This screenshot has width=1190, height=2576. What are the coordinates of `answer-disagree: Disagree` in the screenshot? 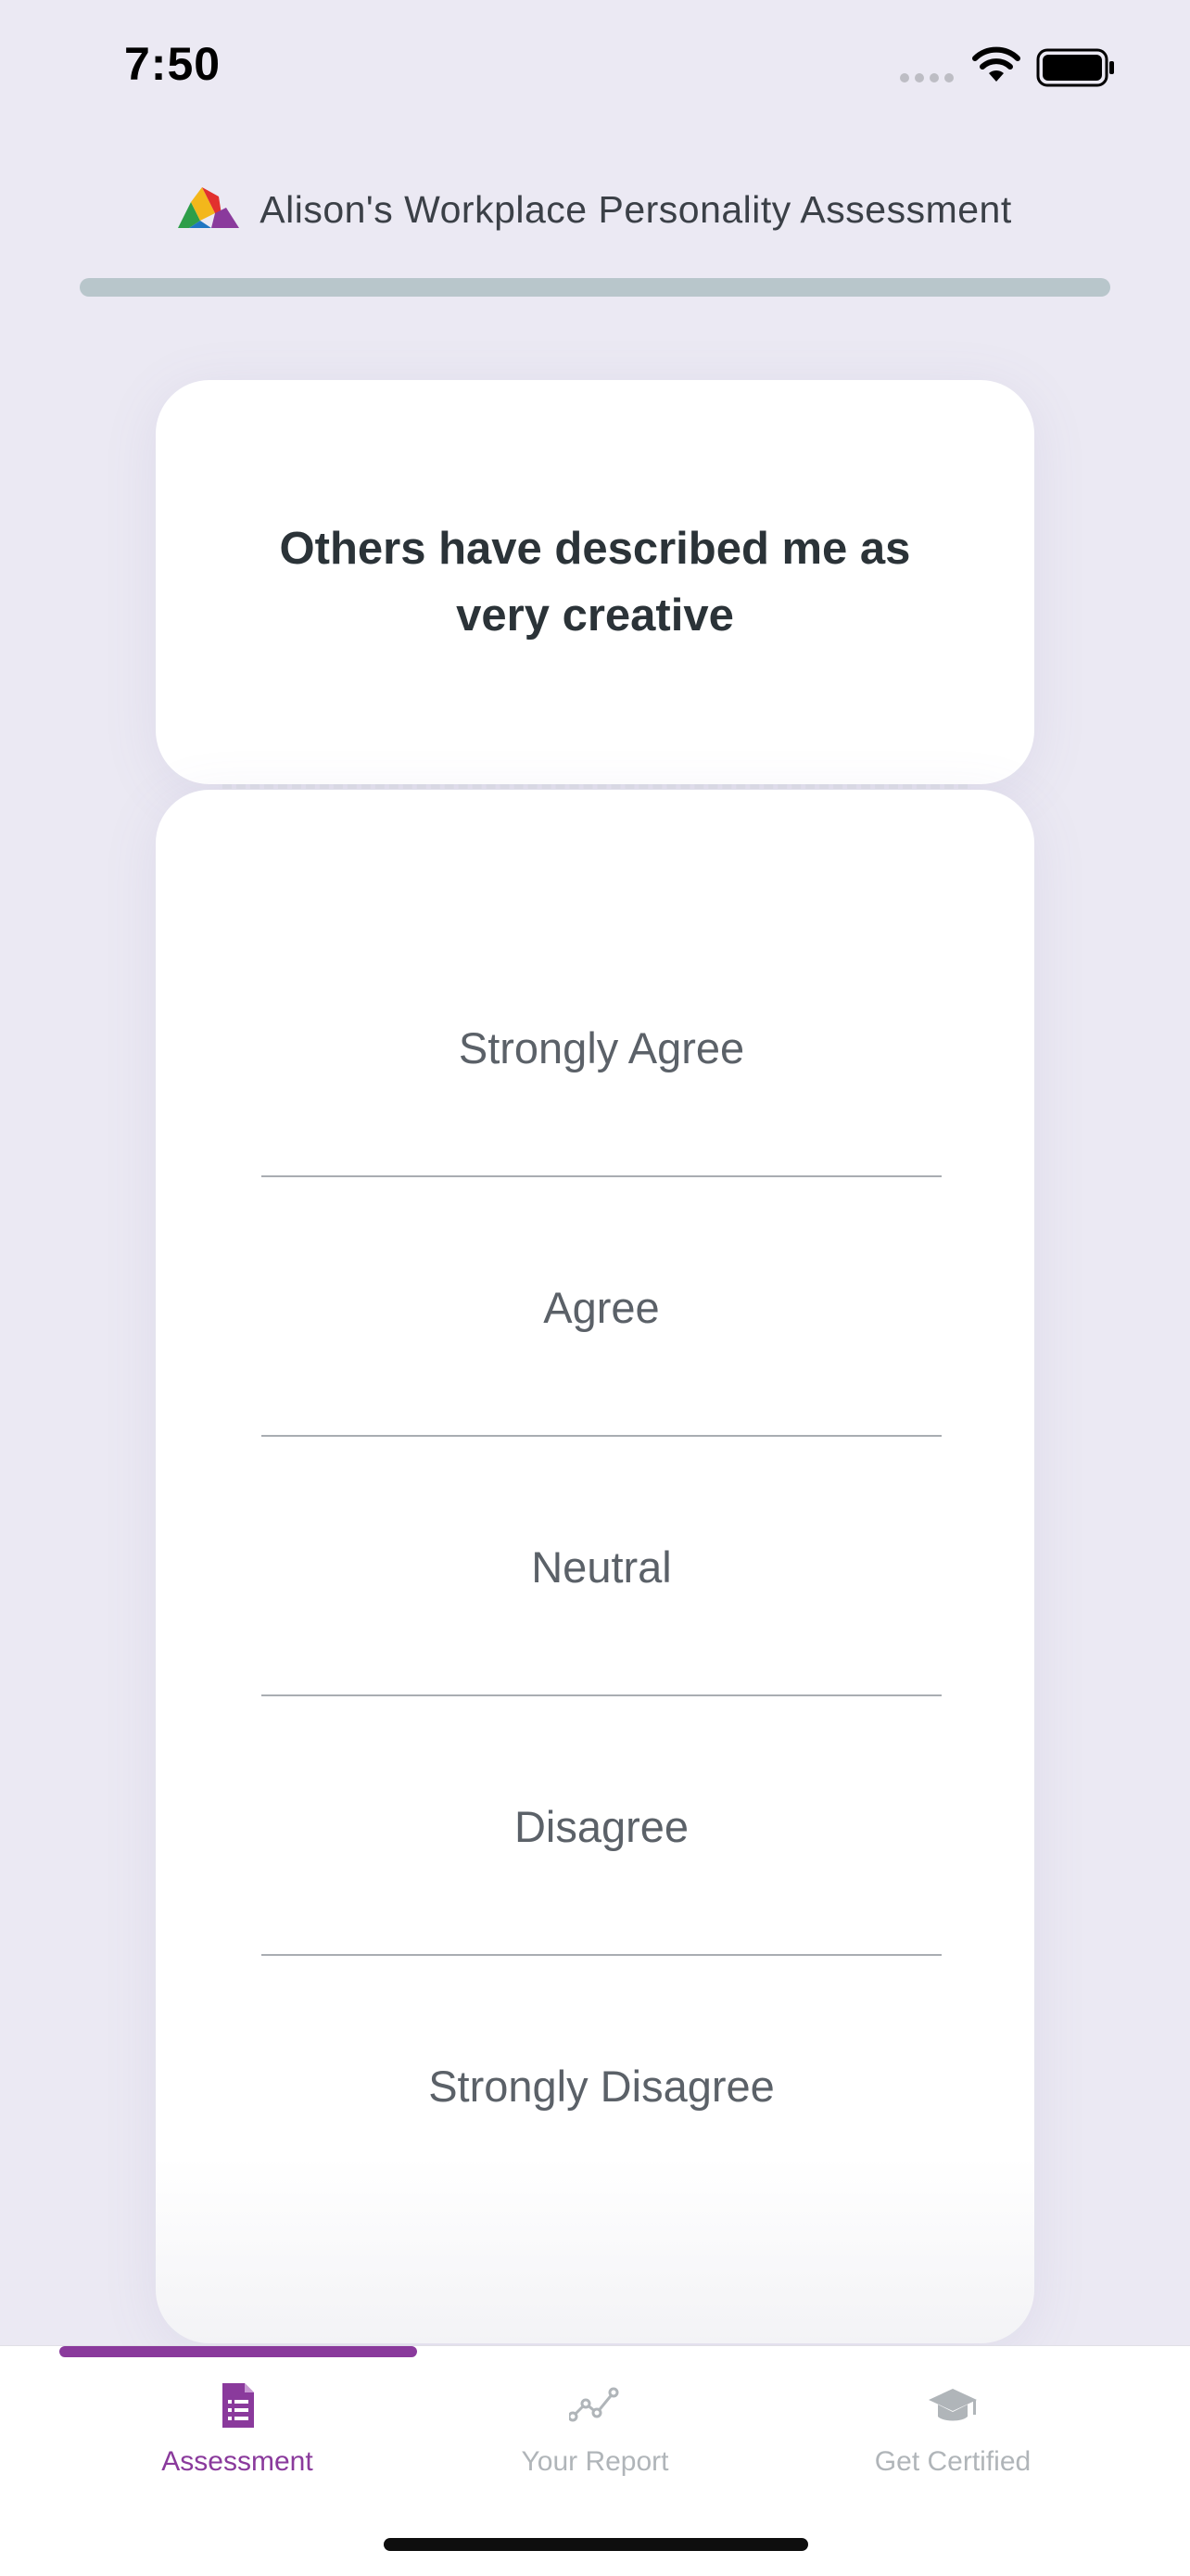 It's located at (601, 1826).